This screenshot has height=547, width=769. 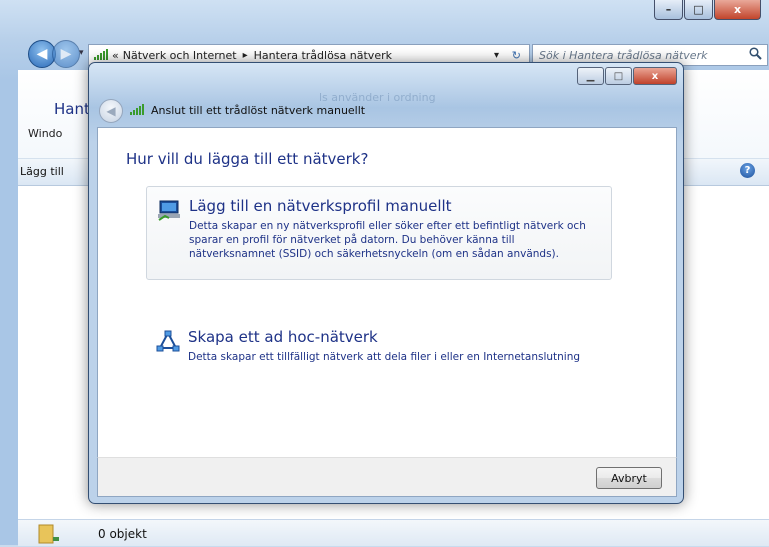 I want to click on dialog-heading: Hur vill du lägga till ett nätverk?, so click(x=247, y=159).